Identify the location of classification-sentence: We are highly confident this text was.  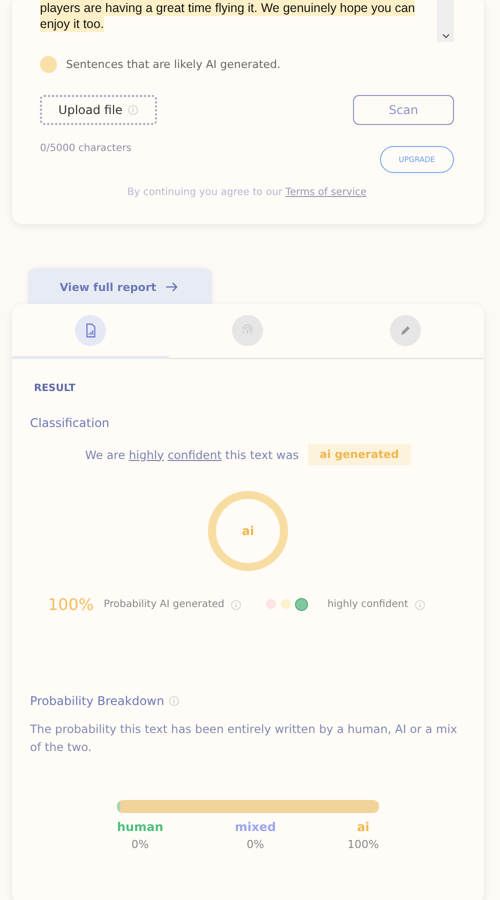
(192, 455).